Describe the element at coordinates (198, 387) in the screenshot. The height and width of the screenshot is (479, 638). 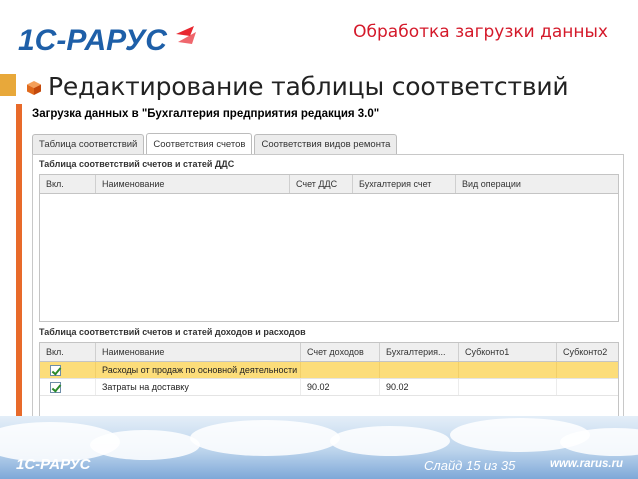
I see `row-name-cell: Затраты на доставку` at that location.